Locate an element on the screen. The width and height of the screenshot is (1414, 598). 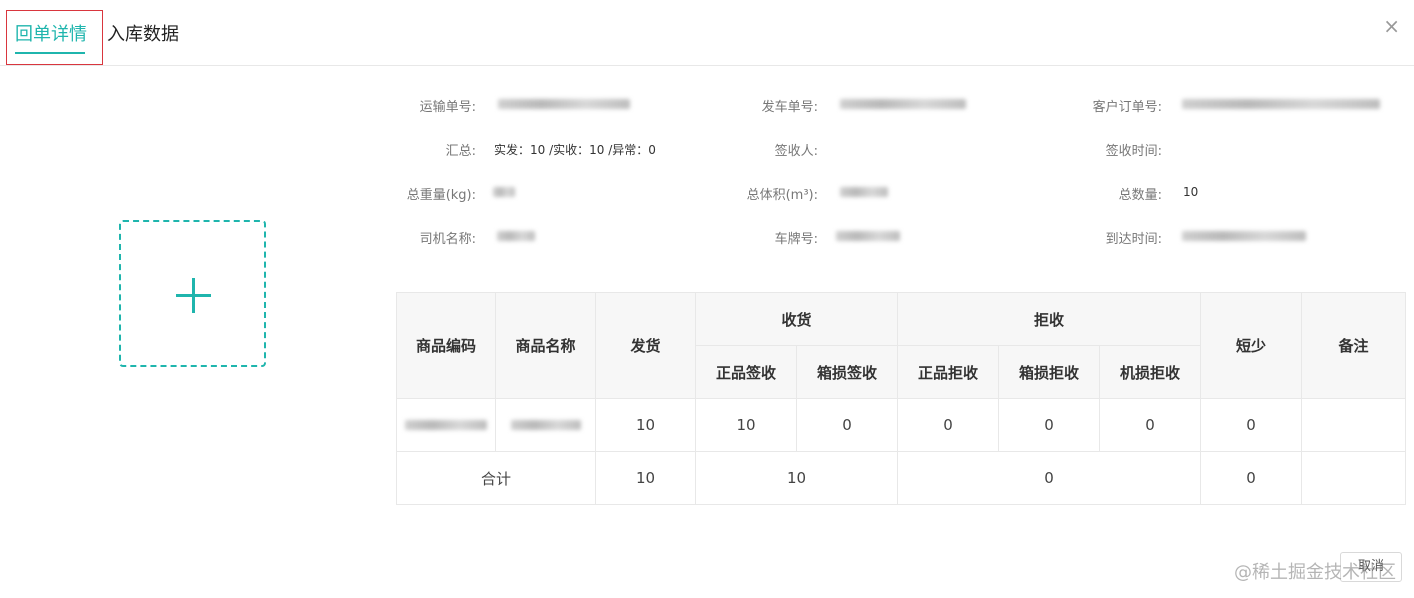
header-name: 商品名称 is located at coordinates (545, 345).